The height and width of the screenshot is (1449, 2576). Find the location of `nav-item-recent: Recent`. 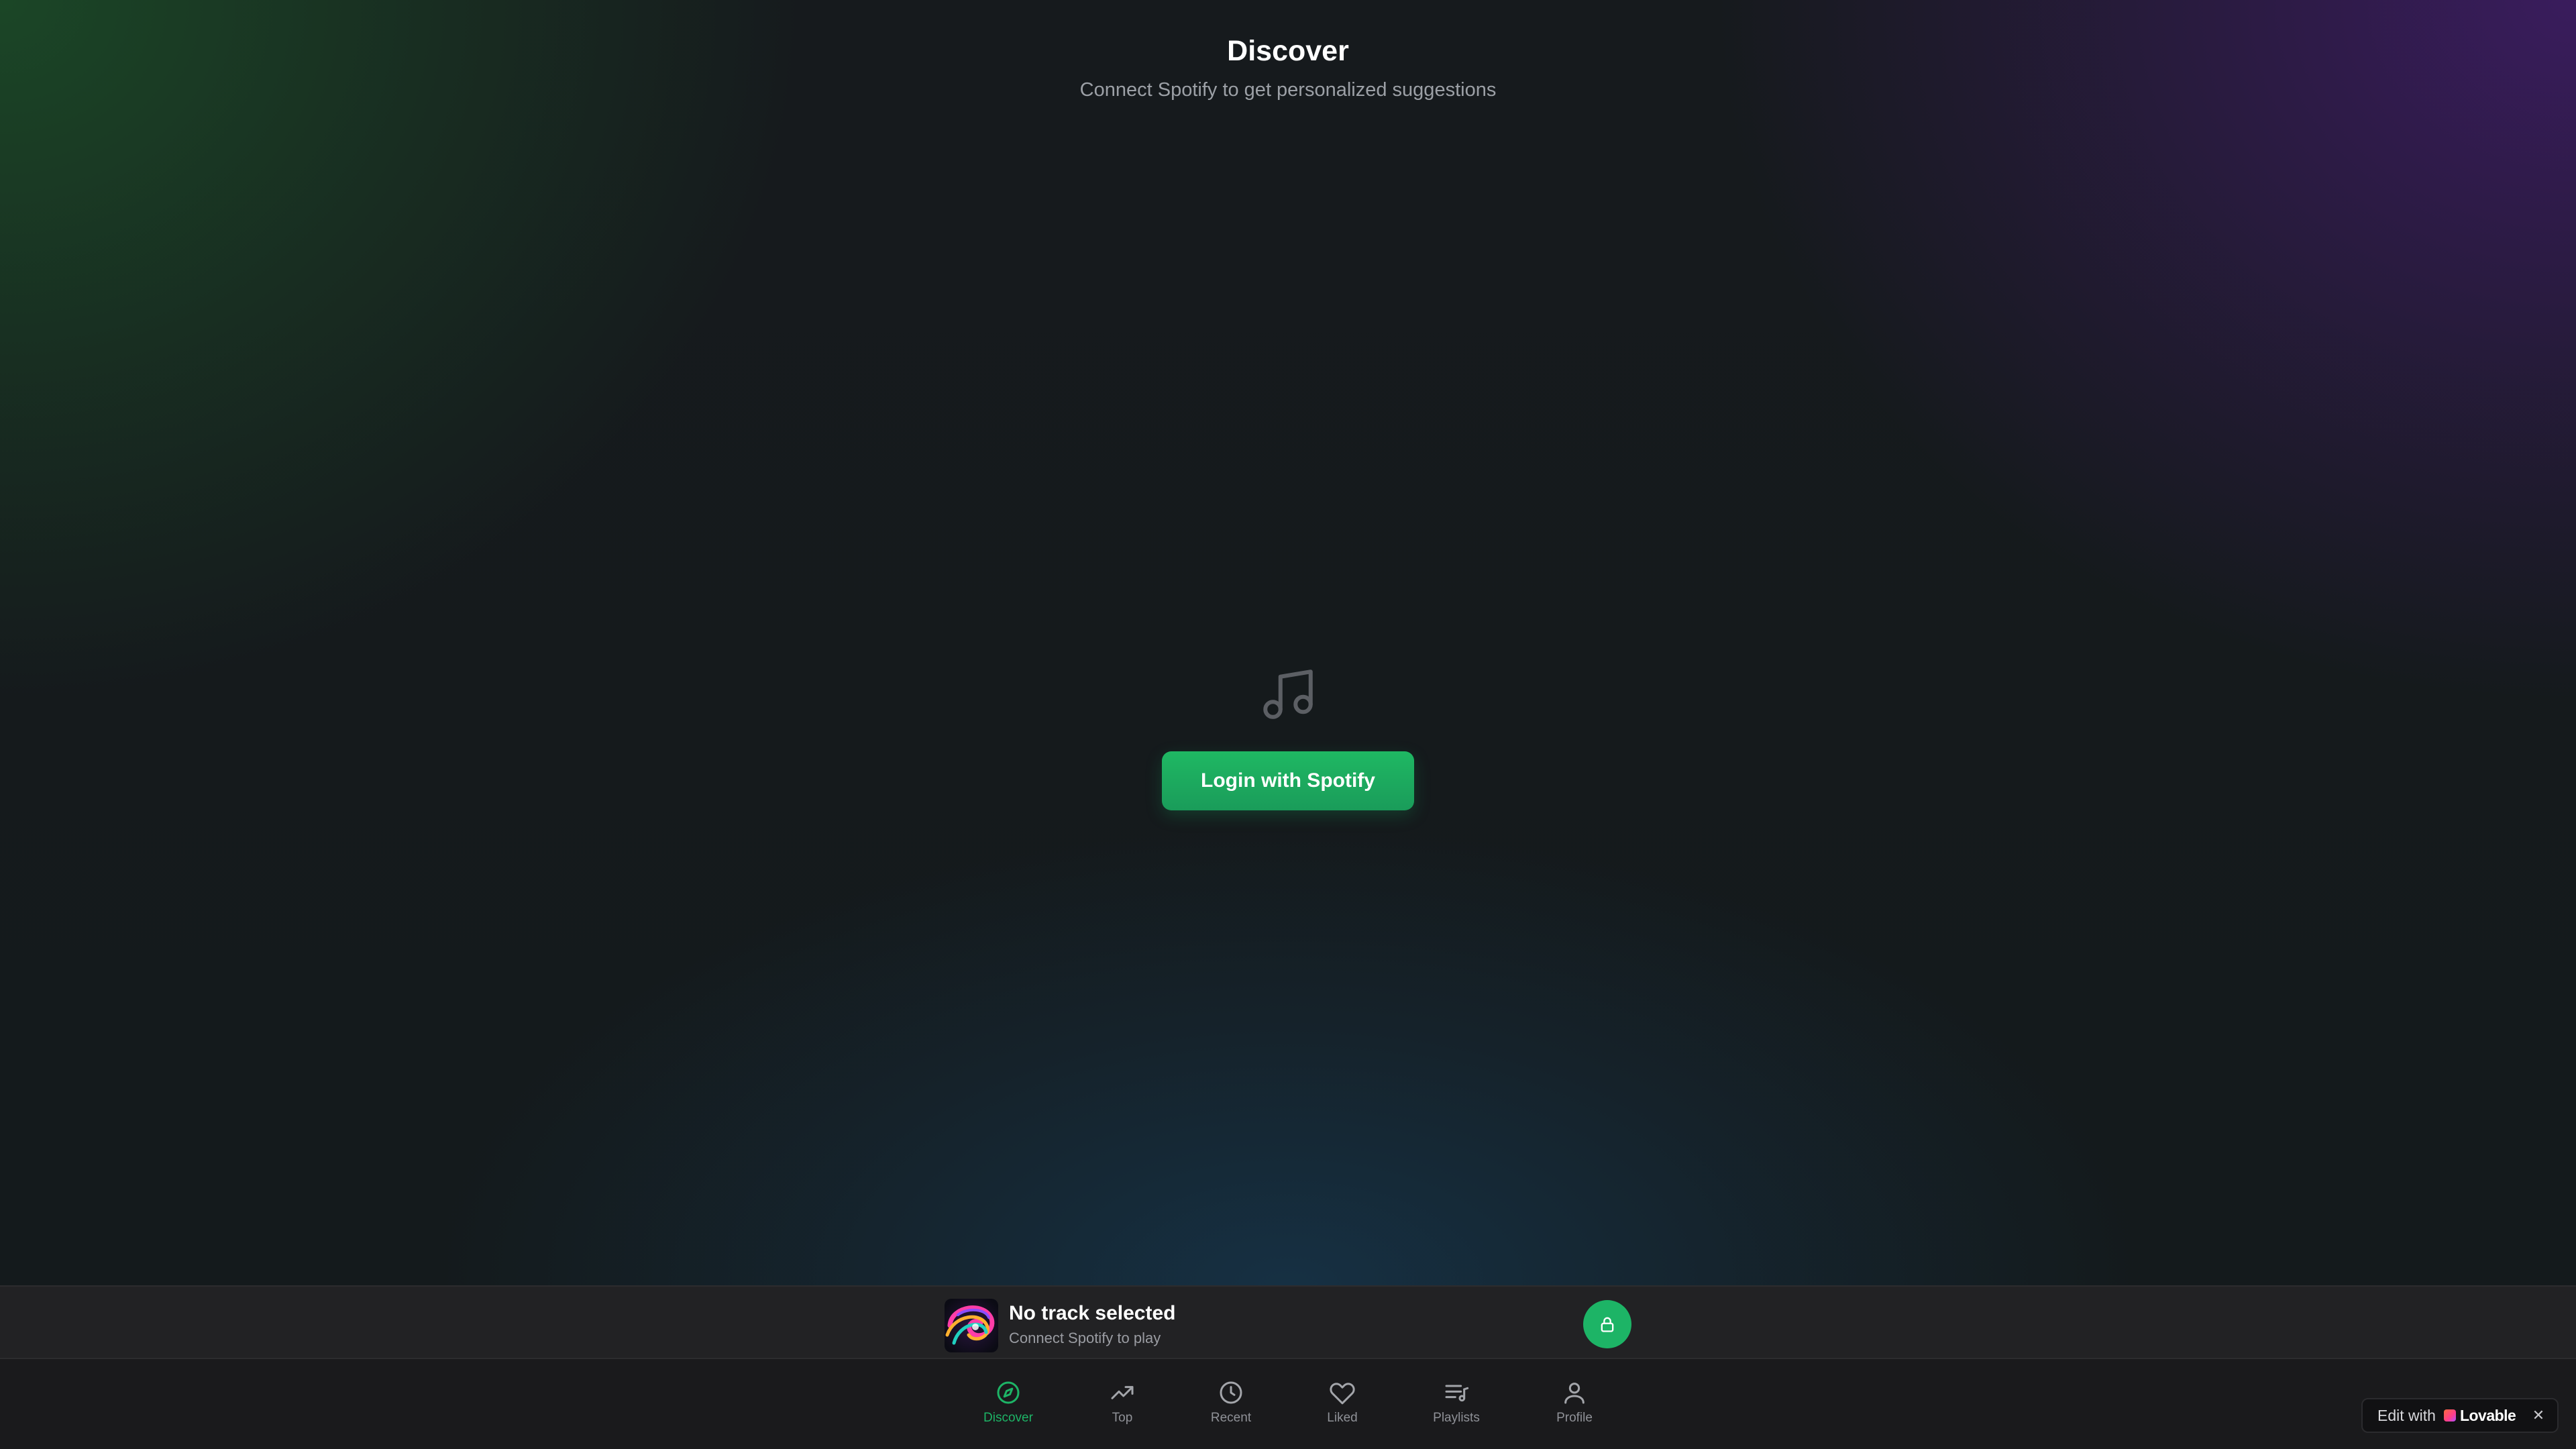

nav-item-recent: Recent is located at coordinates (1231, 1402).